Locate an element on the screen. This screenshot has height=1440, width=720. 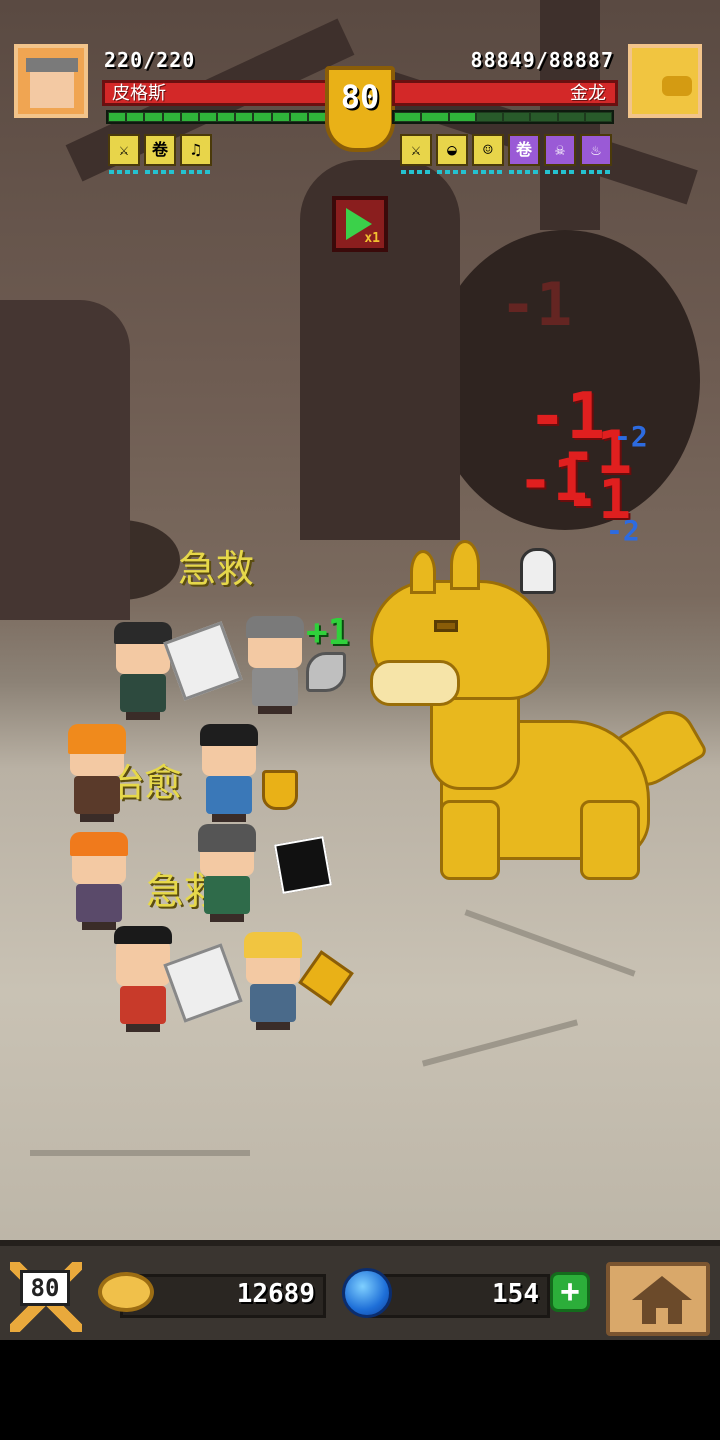
player-level-value: 80 is located at coordinates (45, 1288).